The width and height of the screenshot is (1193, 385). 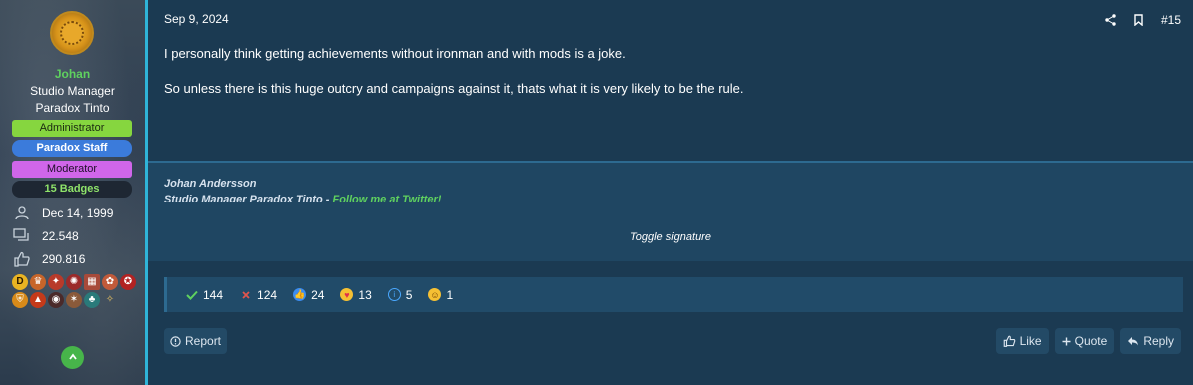 I want to click on reactions-count: 290.816, so click(x=64, y=259).